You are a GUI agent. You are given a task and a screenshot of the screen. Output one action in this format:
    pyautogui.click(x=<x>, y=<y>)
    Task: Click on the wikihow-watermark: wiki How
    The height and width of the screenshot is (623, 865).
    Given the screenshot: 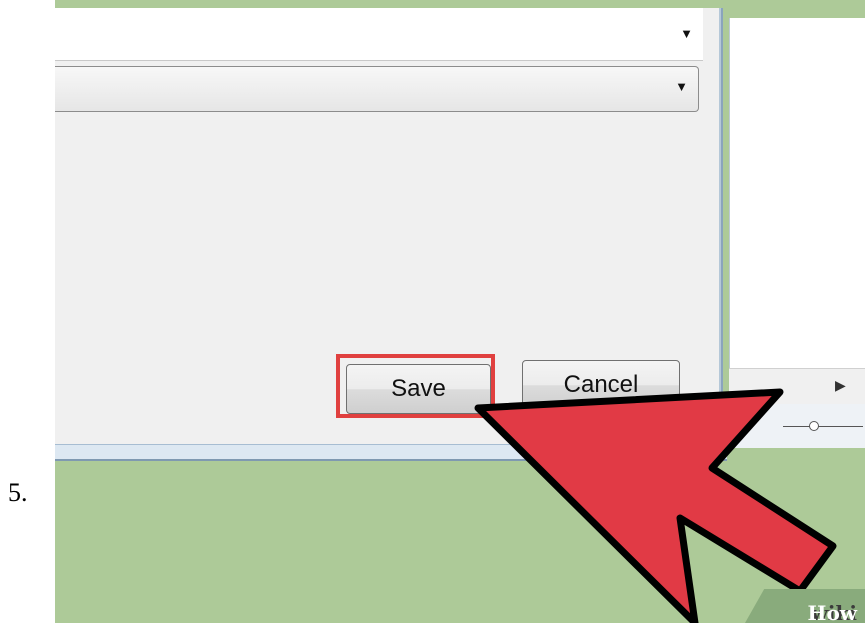 What is the action you would take?
    pyautogui.click(x=805, y=606)
    